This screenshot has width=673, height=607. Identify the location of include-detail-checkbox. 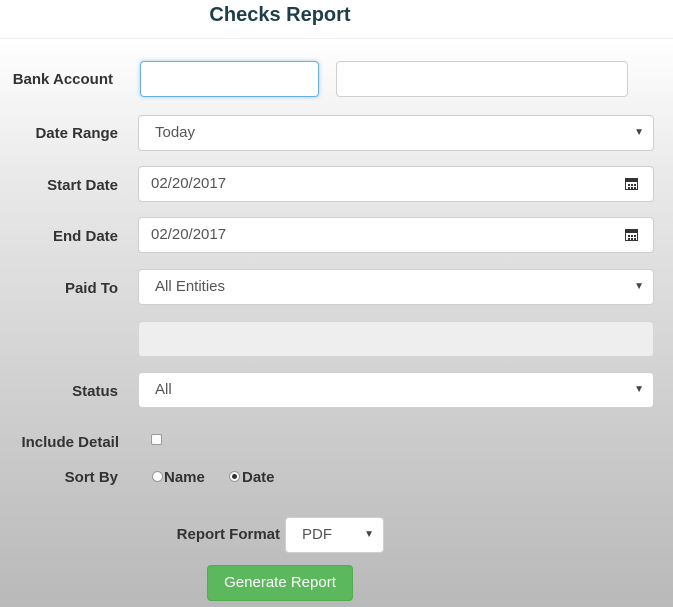
(156, 439).